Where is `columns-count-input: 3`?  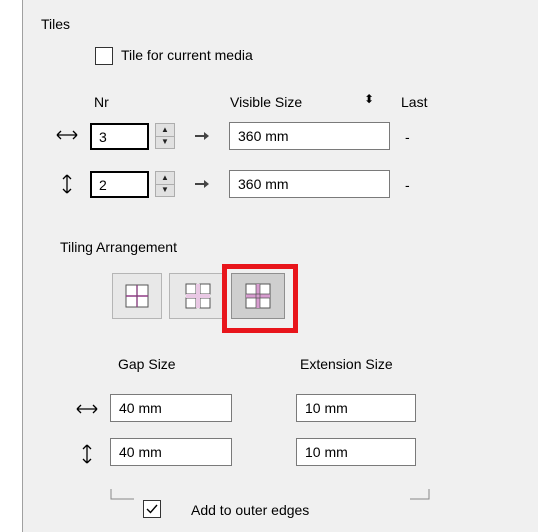
columns-count-input: 3 is located at coordinates (119, 136).